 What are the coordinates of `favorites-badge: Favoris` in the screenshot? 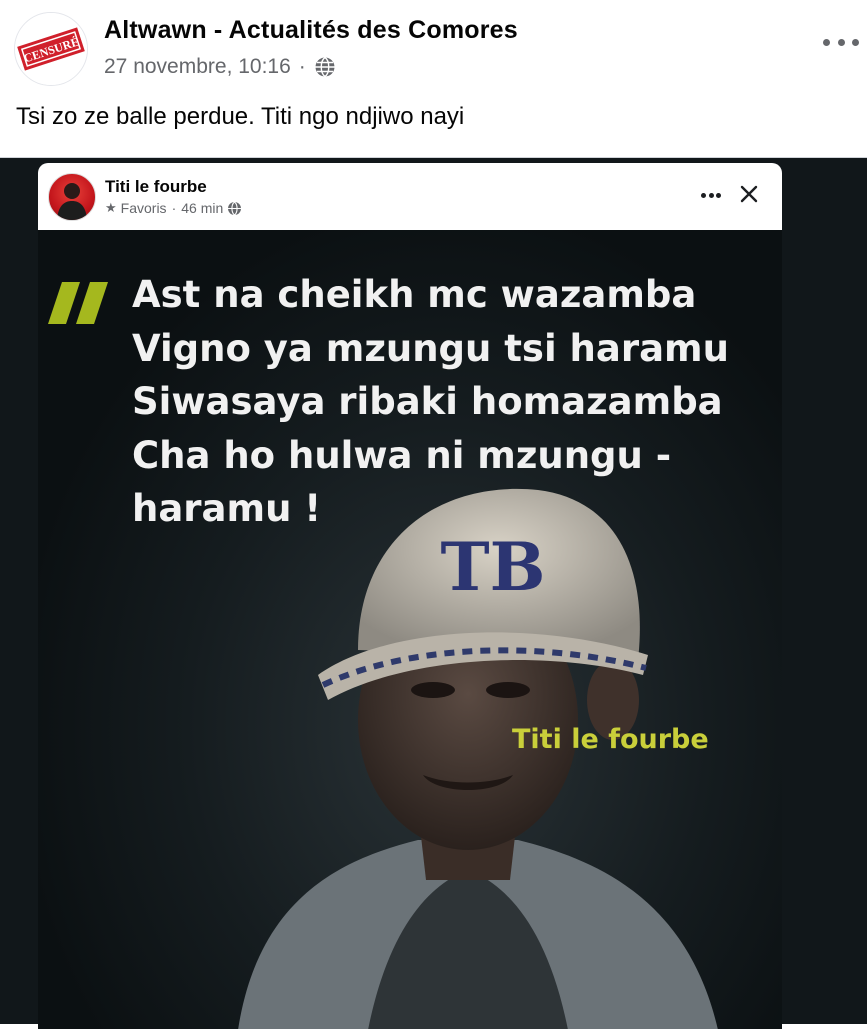 It's located at (143, 208).